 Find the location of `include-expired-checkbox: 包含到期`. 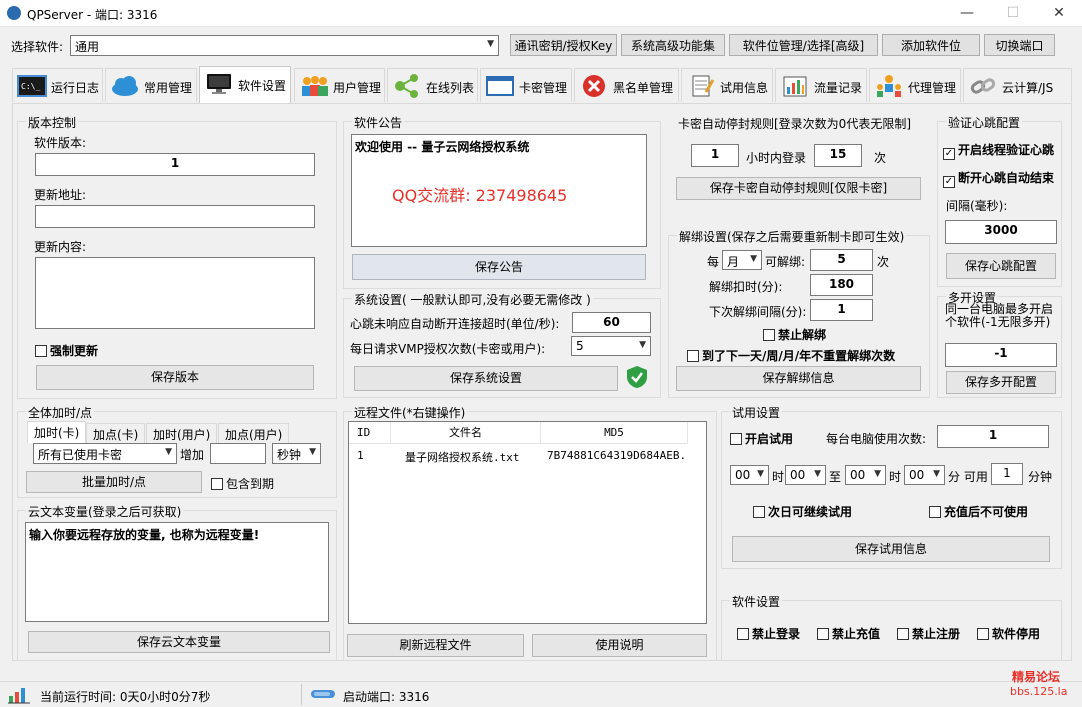

include-expired-checkbox: 包含到期 is located at coordinates (242, 483).